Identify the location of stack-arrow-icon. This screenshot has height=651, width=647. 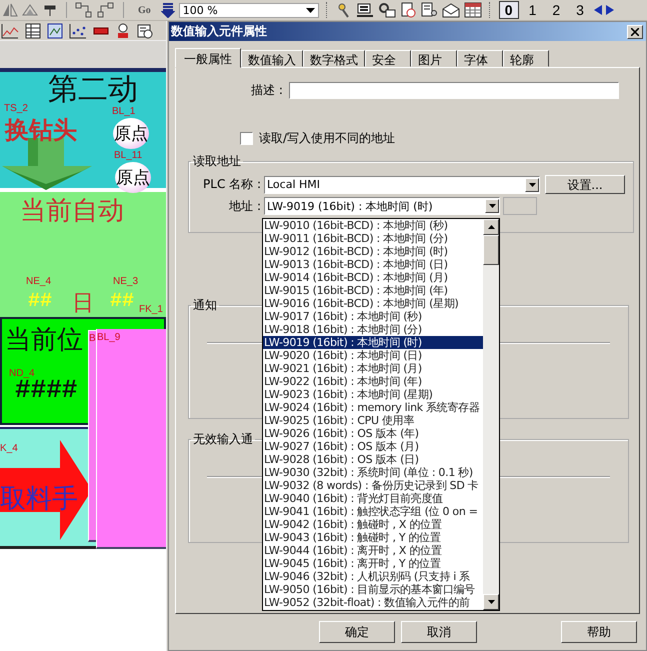
(167, 10).